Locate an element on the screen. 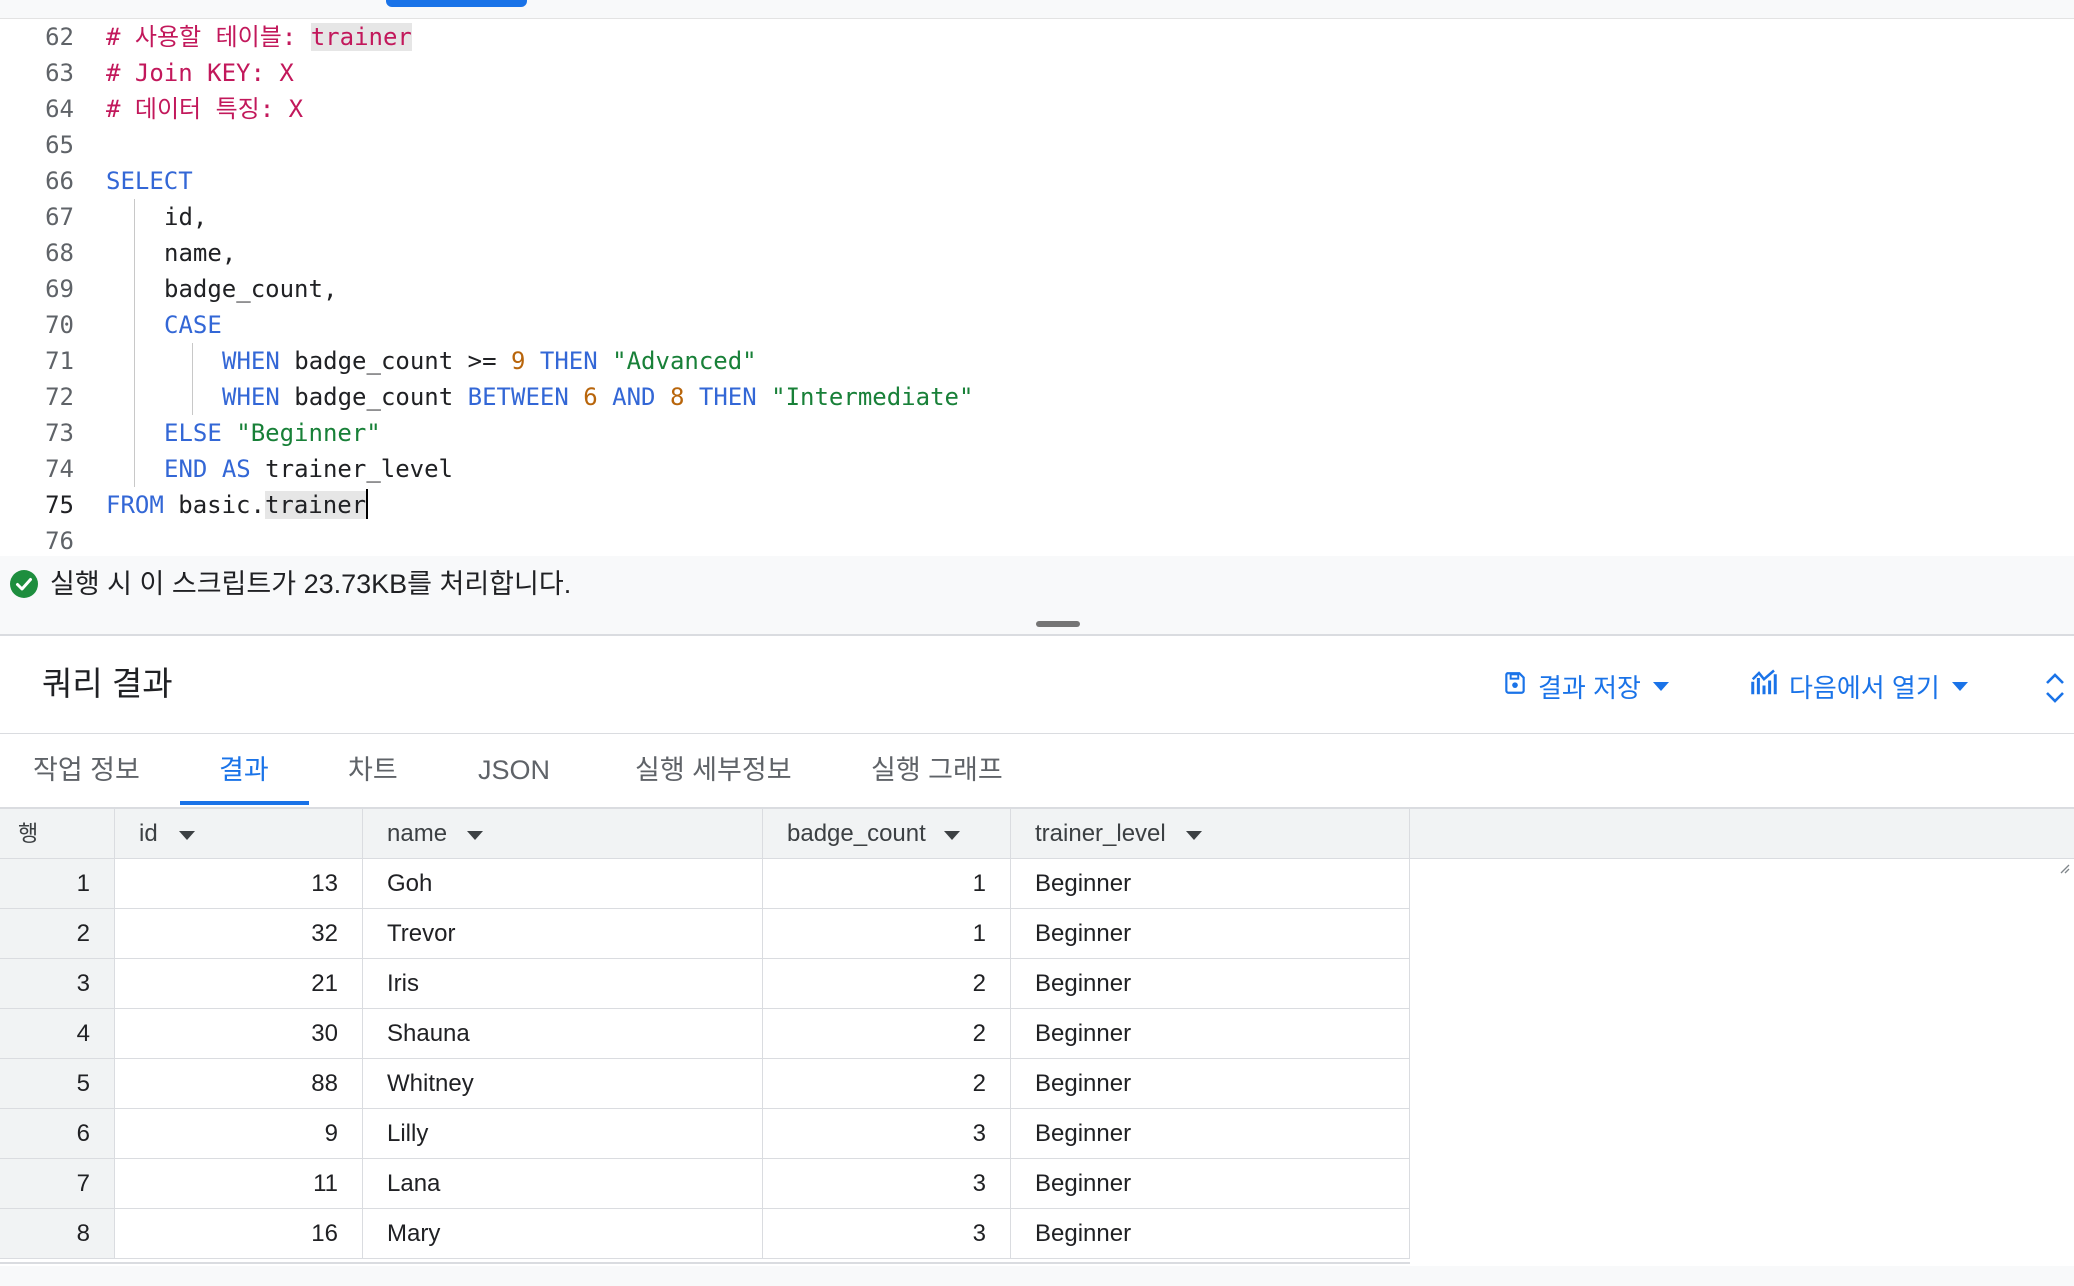 The height and width of the screenshot is (1286, 2074). line-number: 75 is located at coordinates (59, 505).